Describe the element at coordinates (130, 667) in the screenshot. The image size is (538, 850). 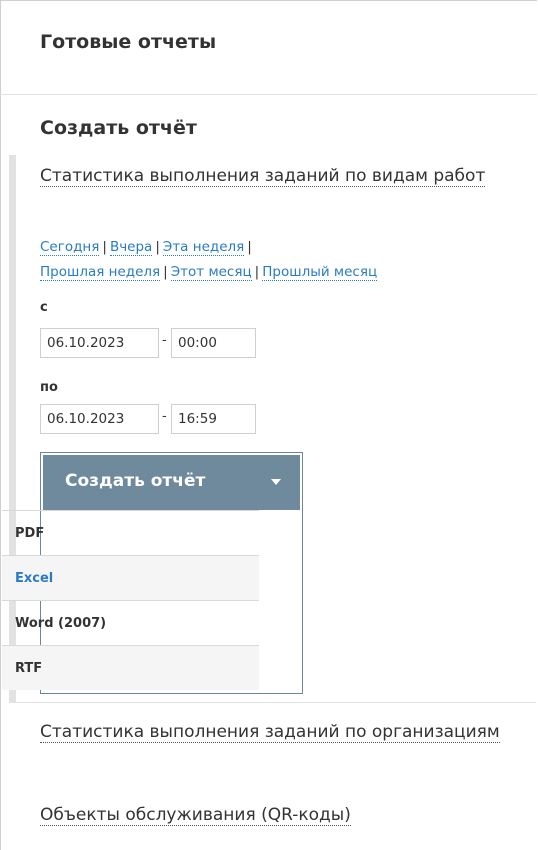
I see `export-rtf-option: RTF` at that location.